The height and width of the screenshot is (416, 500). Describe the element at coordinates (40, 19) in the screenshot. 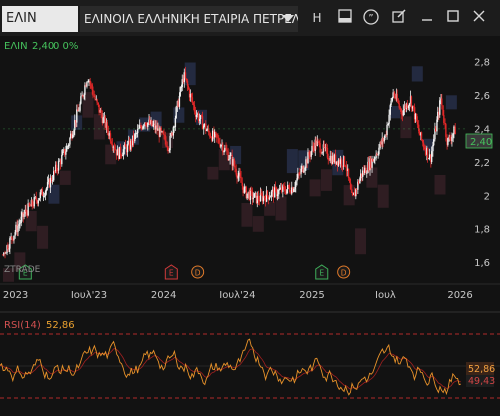

I see `symbol-input: ΕΛΙΝ` at that location.